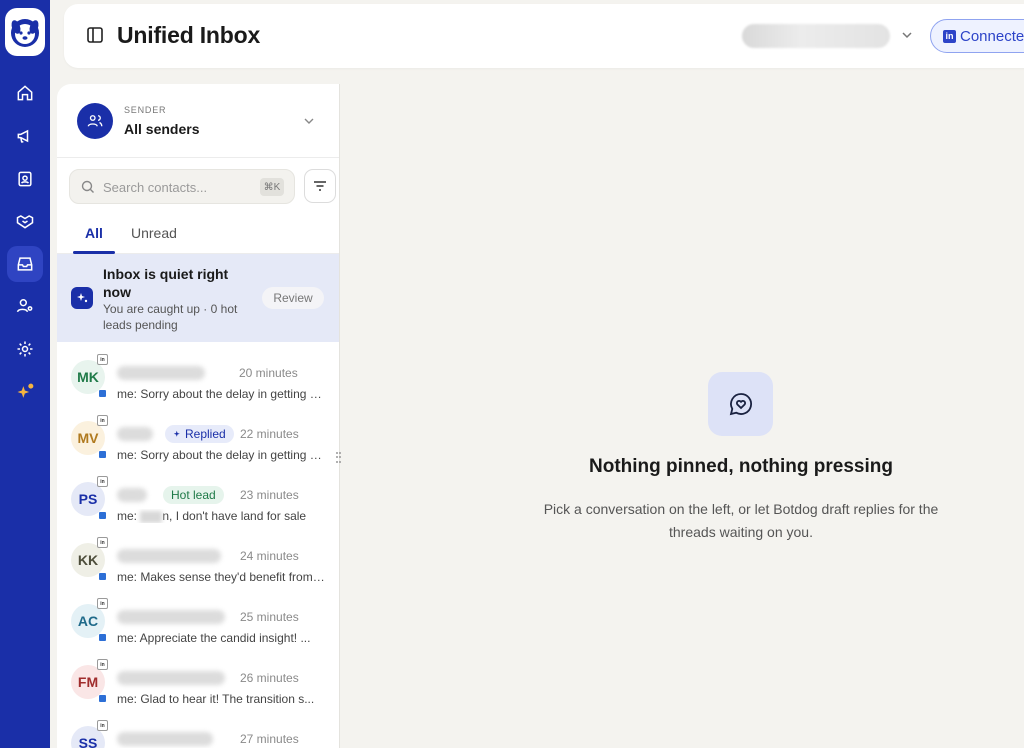  I want to click on nav-deals, so click(25, 221).